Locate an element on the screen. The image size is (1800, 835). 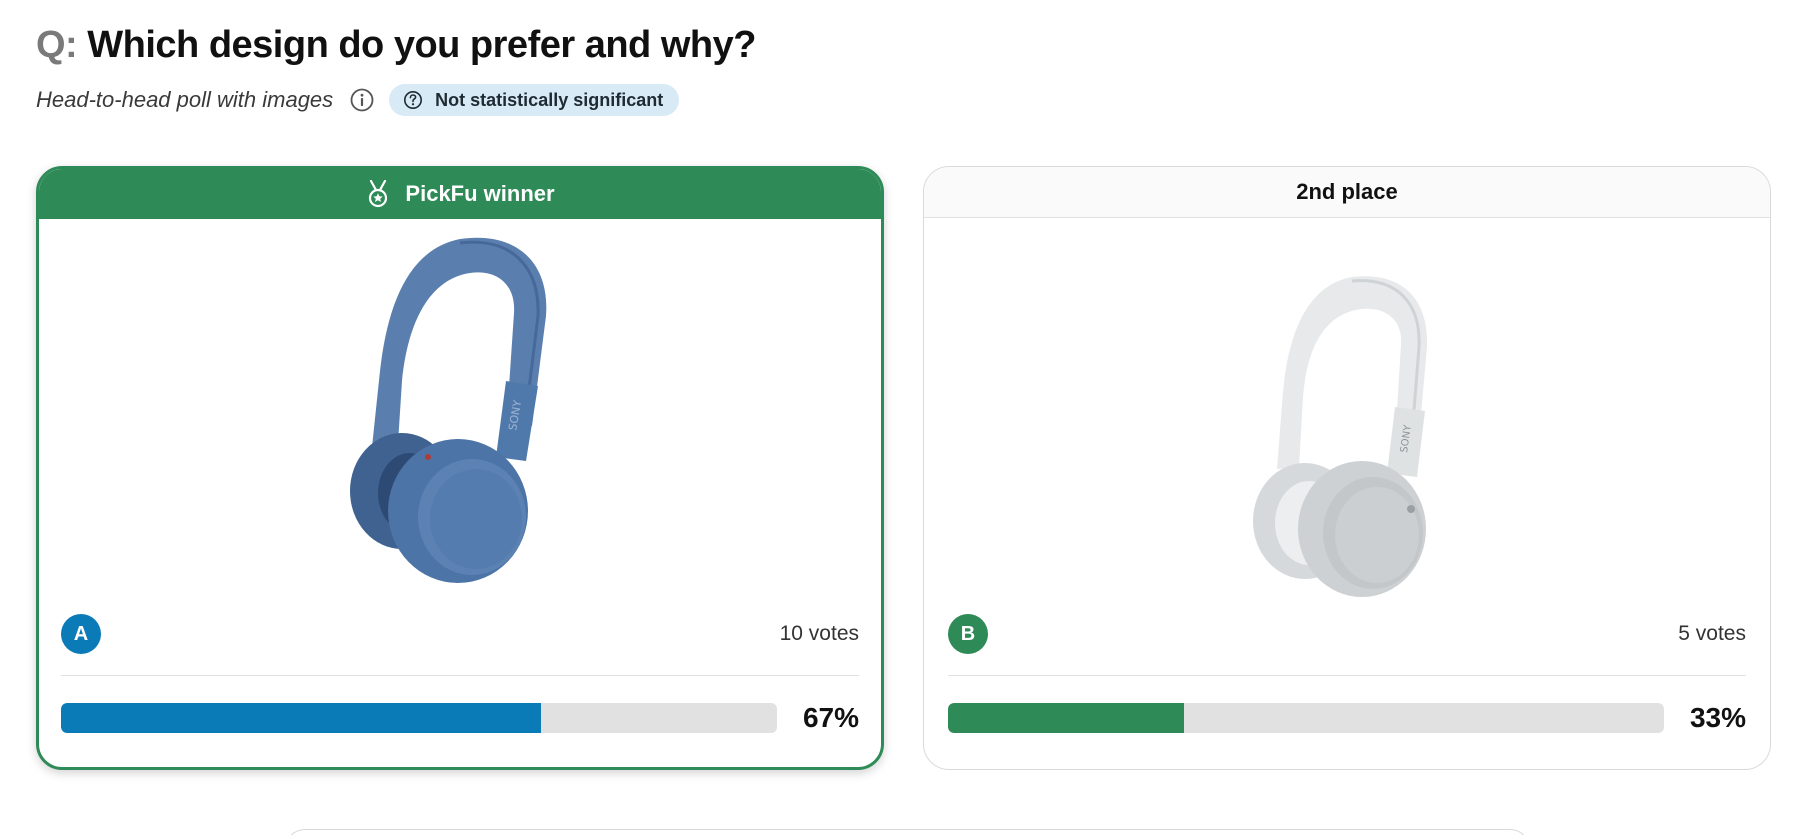
white-headphones-image: SONY is located at coordinates (1340, 436).